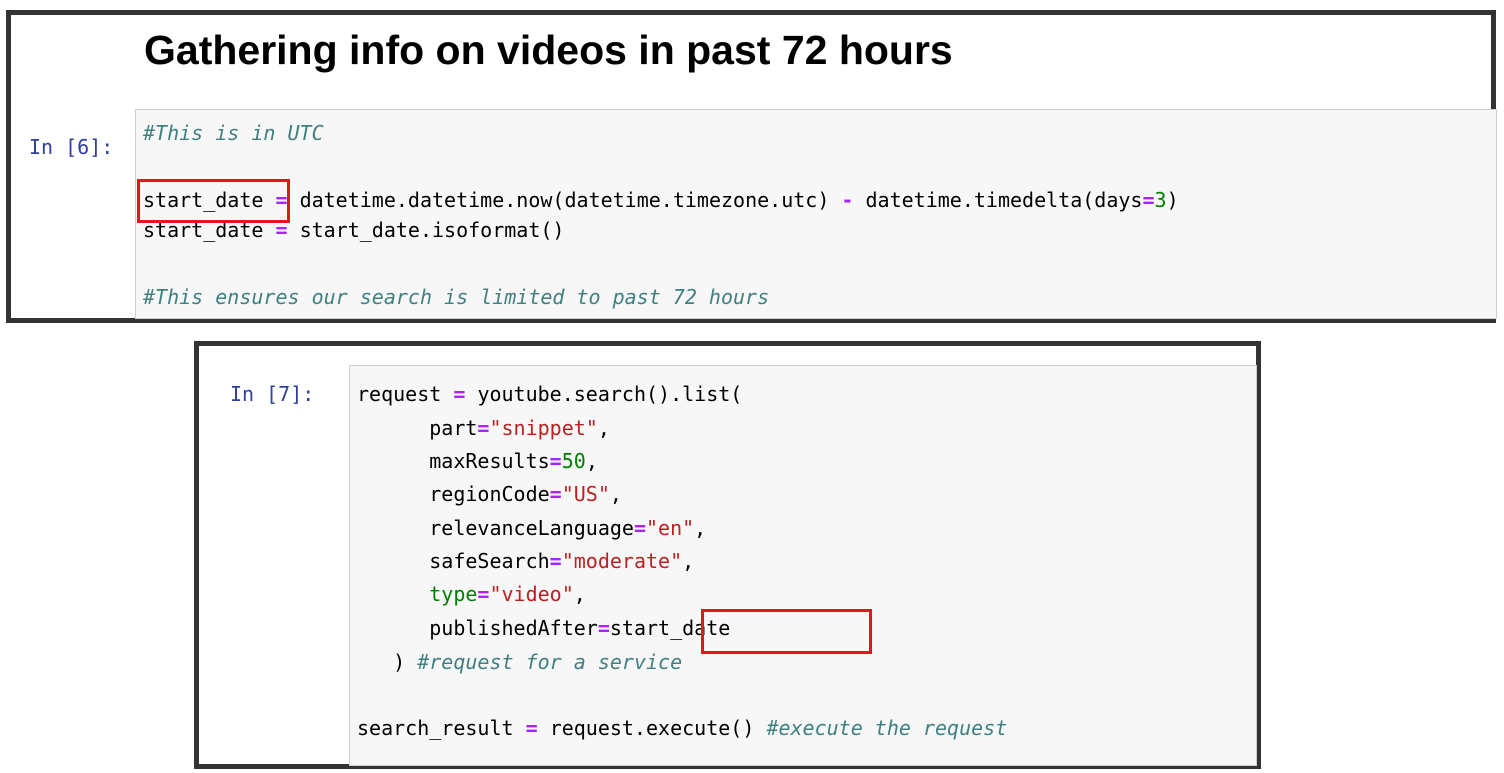  Describe the element at coordinates (543, 428) in the screenshot. I see `string-literal: "snippet"` at that location.